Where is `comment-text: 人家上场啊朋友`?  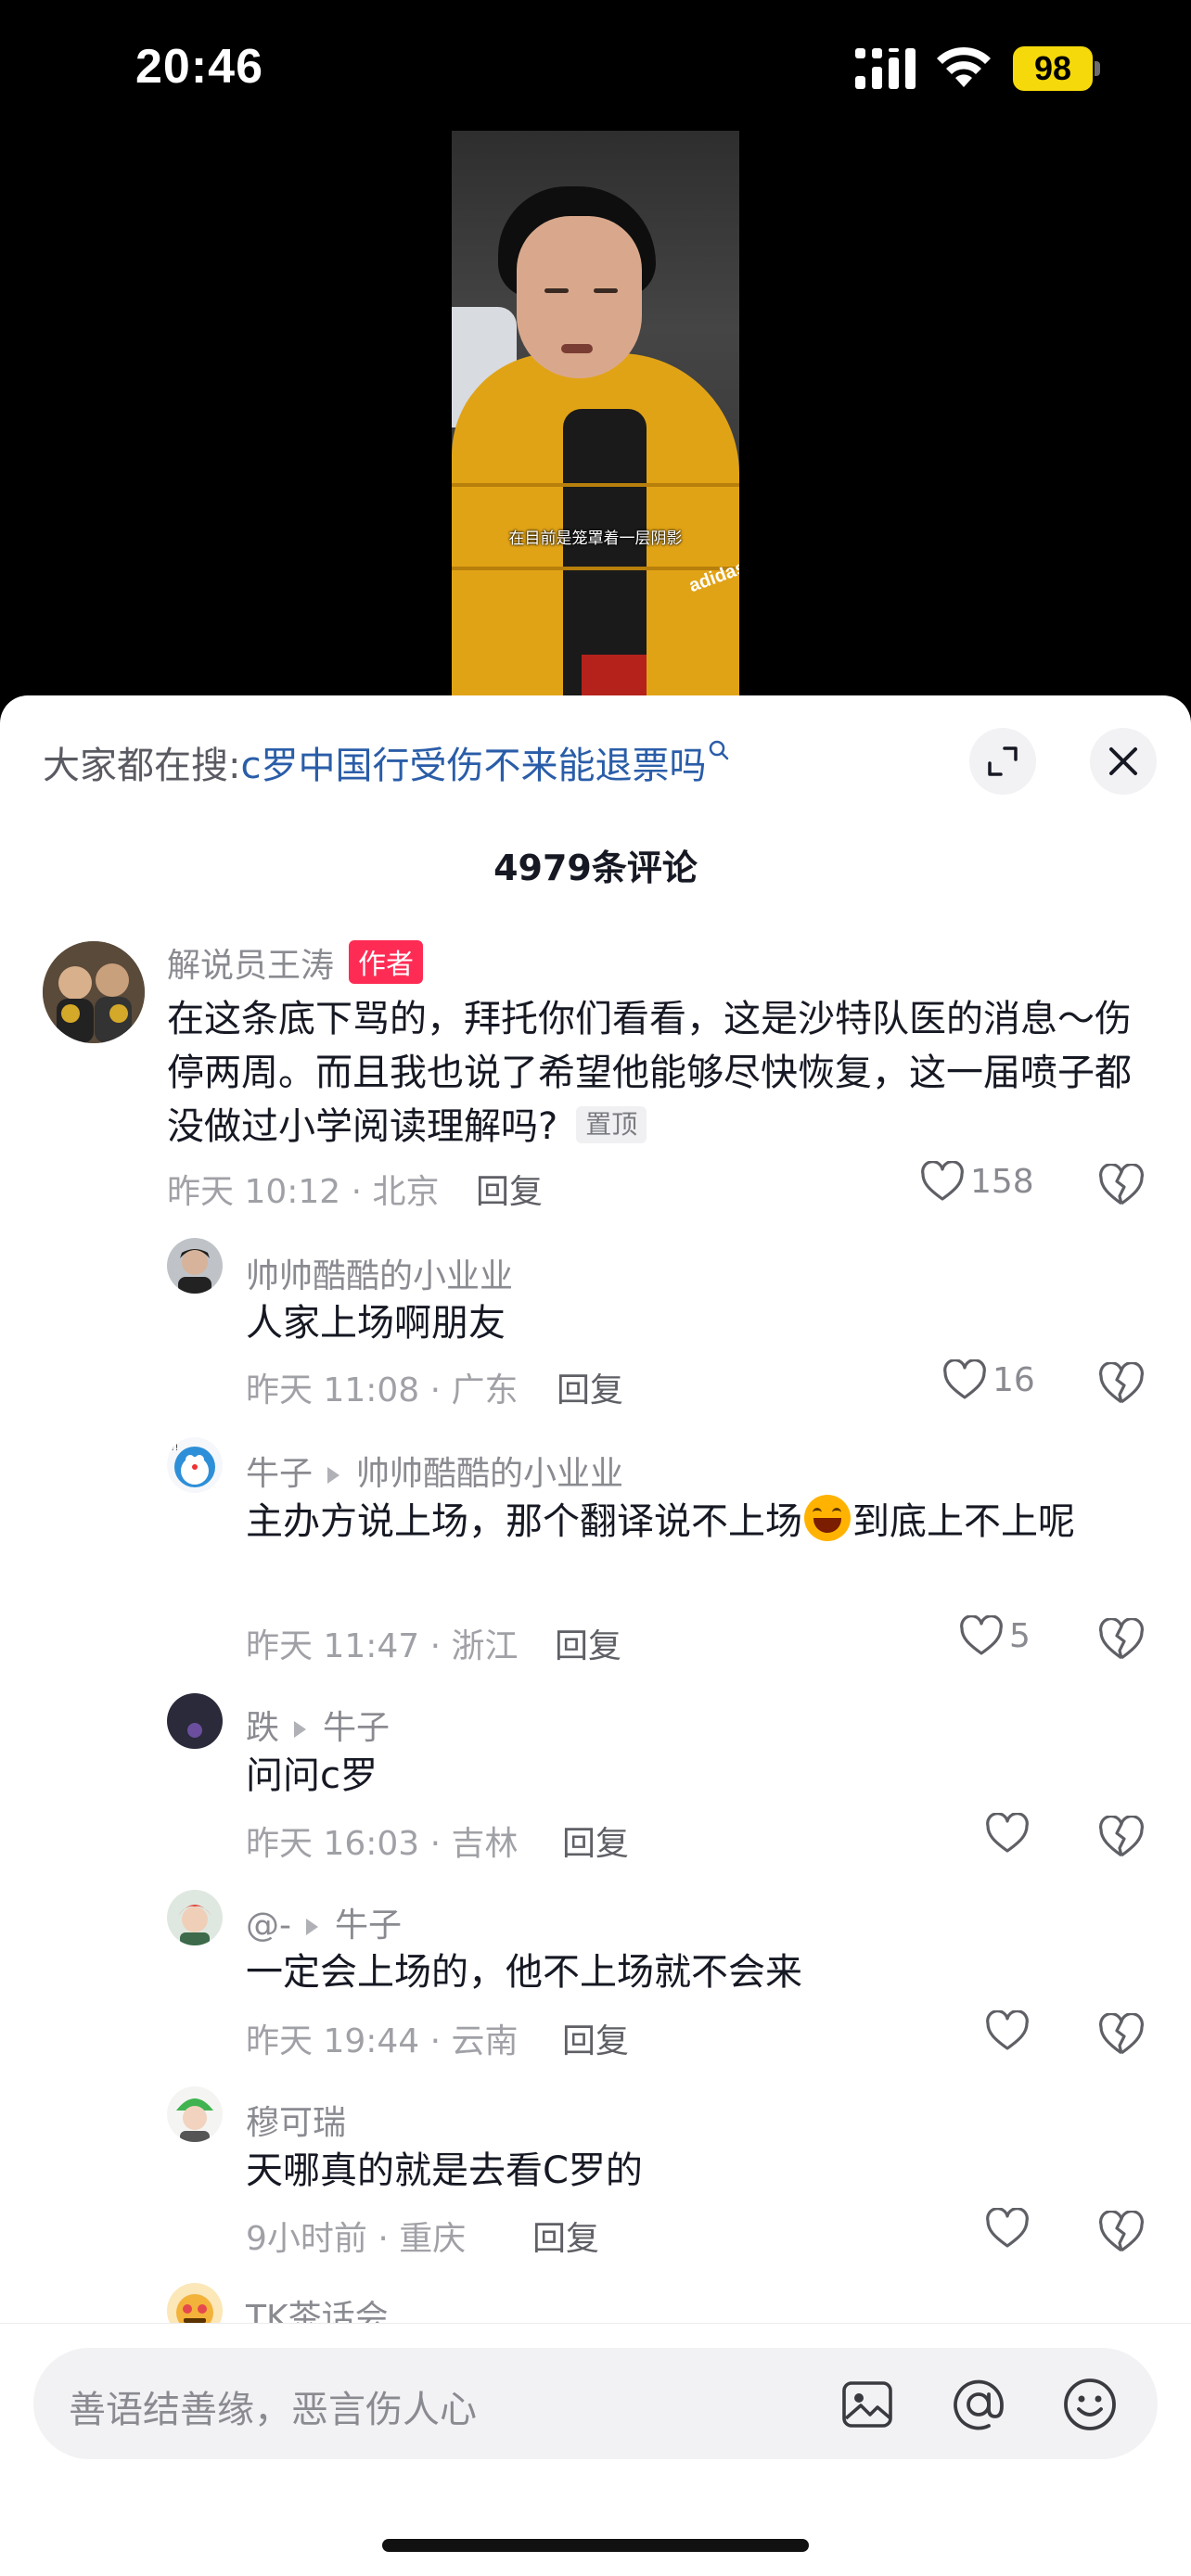 comment-text: 人家上场啊朋友 is located at coordinates (376, 1324).